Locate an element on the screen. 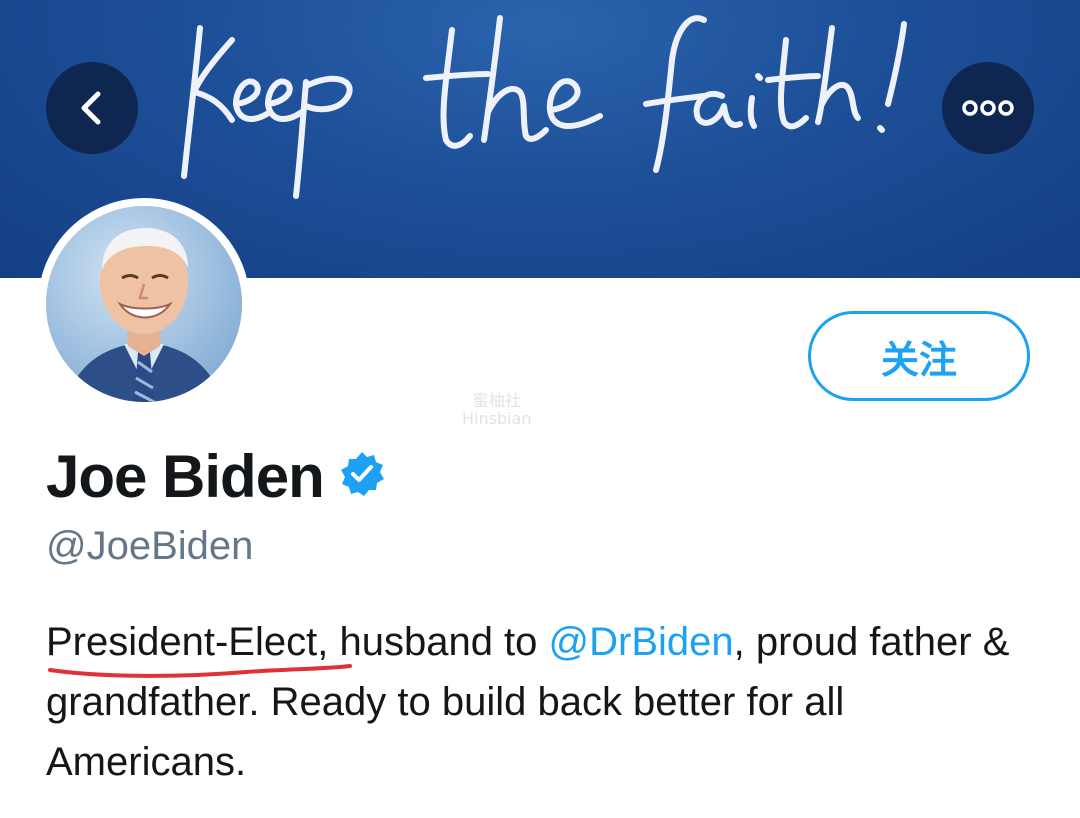 The width and height of the screenshot is (1080, 818). bio-emphasis-text: President-Elect is located at coordinates (199, 645).